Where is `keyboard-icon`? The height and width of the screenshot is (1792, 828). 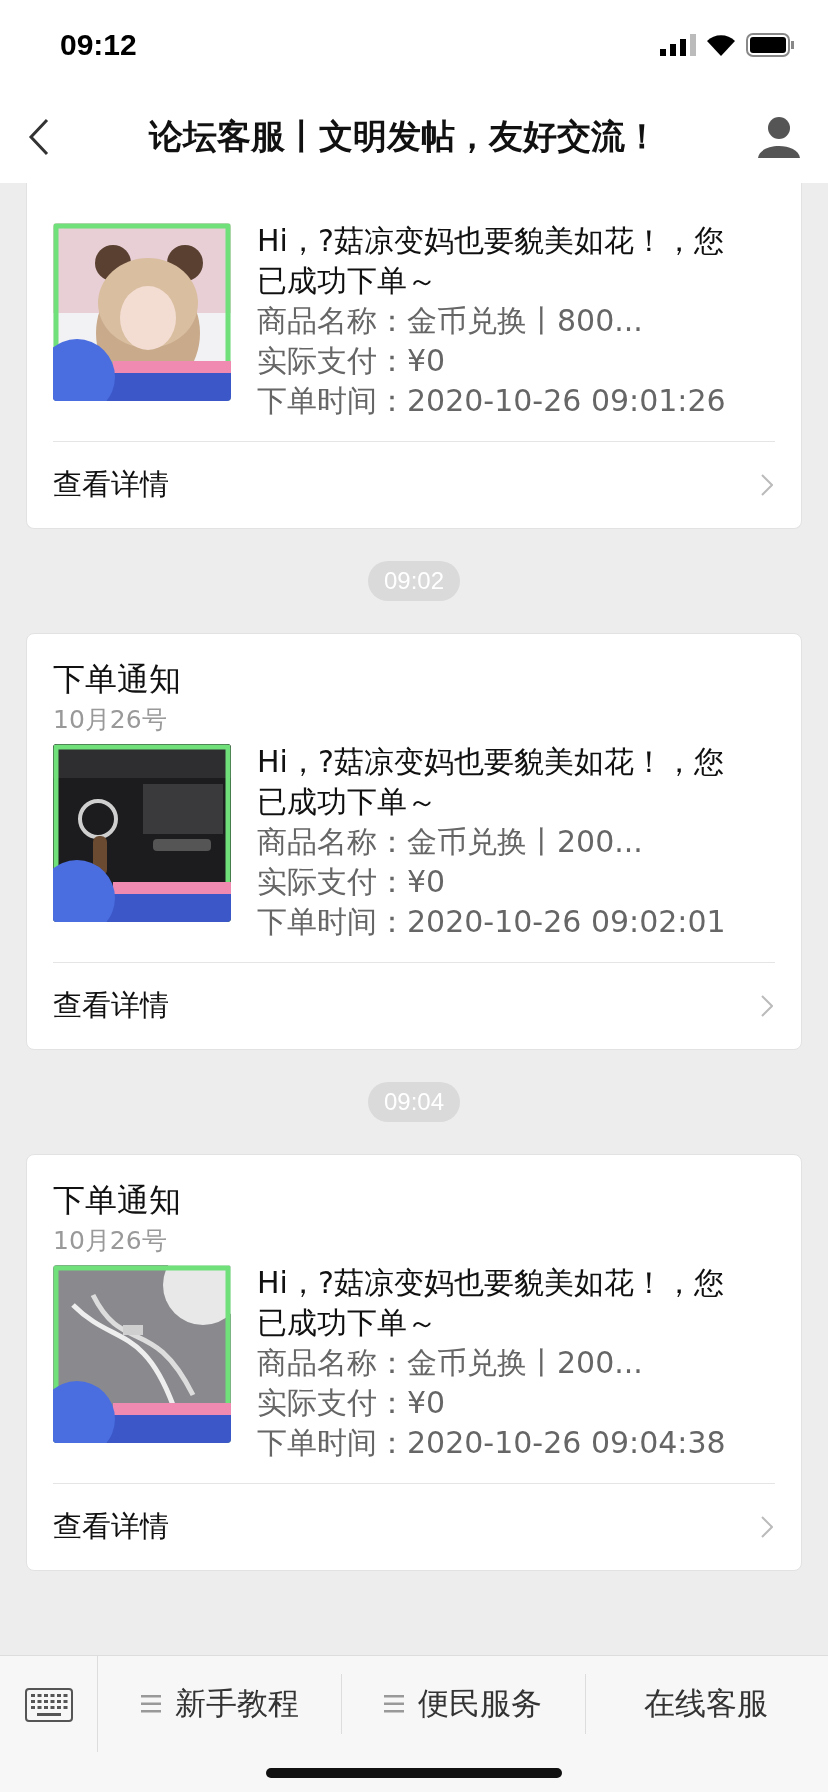 keyboard-icon is located at coordinates (48, 1704).